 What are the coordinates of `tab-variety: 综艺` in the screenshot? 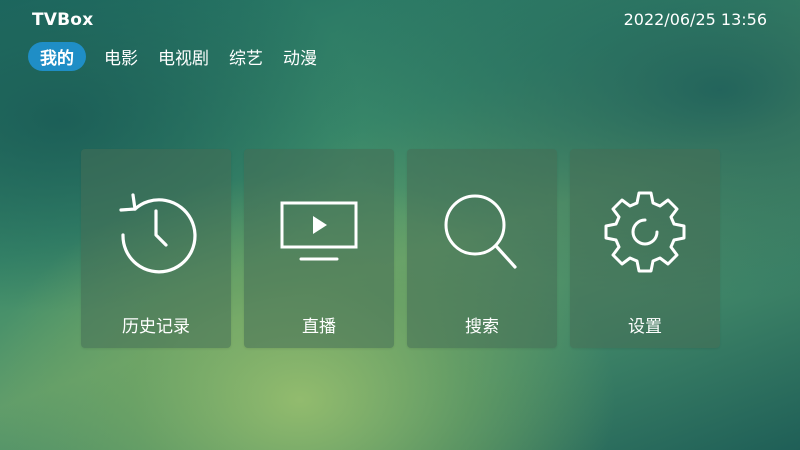 It's located at (246, 56).